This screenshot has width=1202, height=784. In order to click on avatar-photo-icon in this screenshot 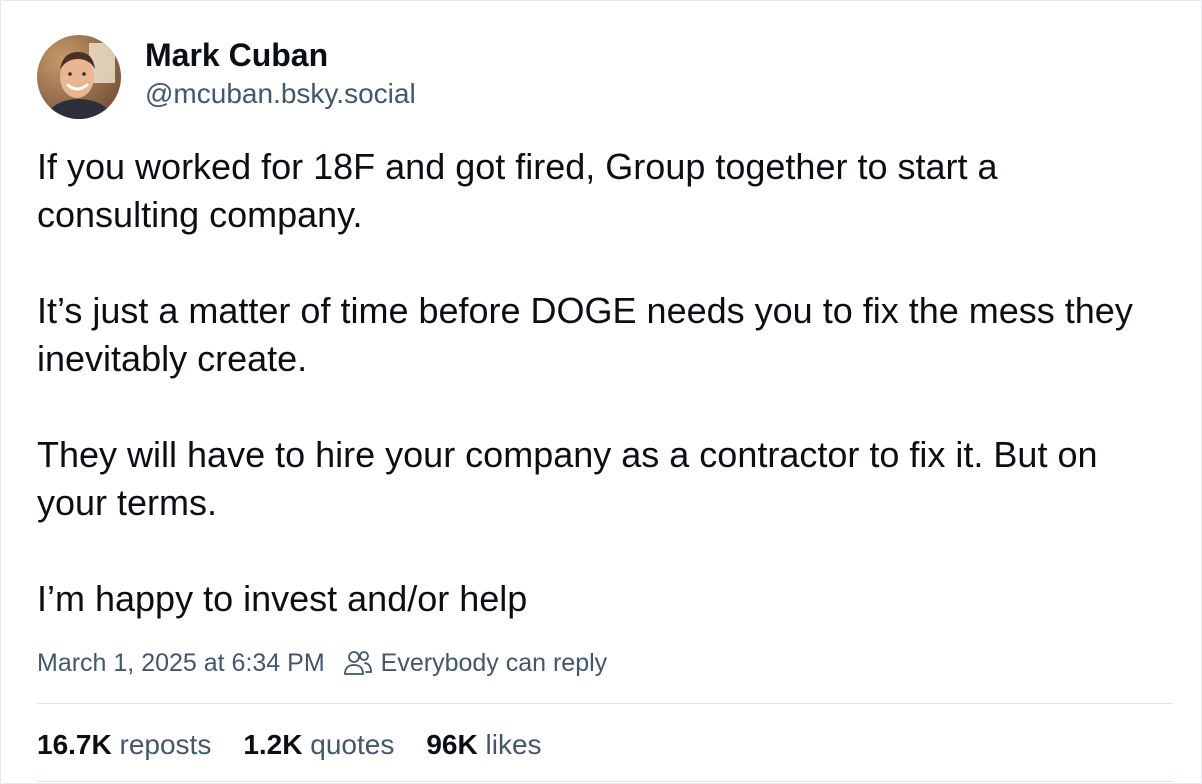, I will do `click(79, 77)`.